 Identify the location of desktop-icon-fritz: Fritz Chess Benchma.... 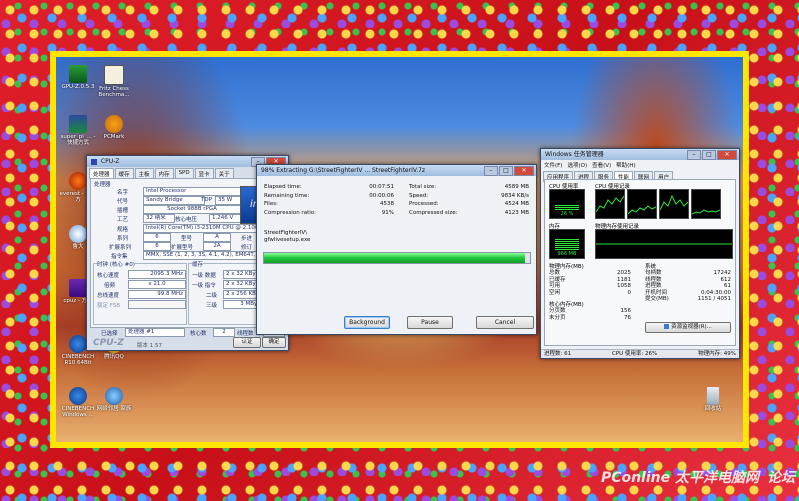
(114, 81).